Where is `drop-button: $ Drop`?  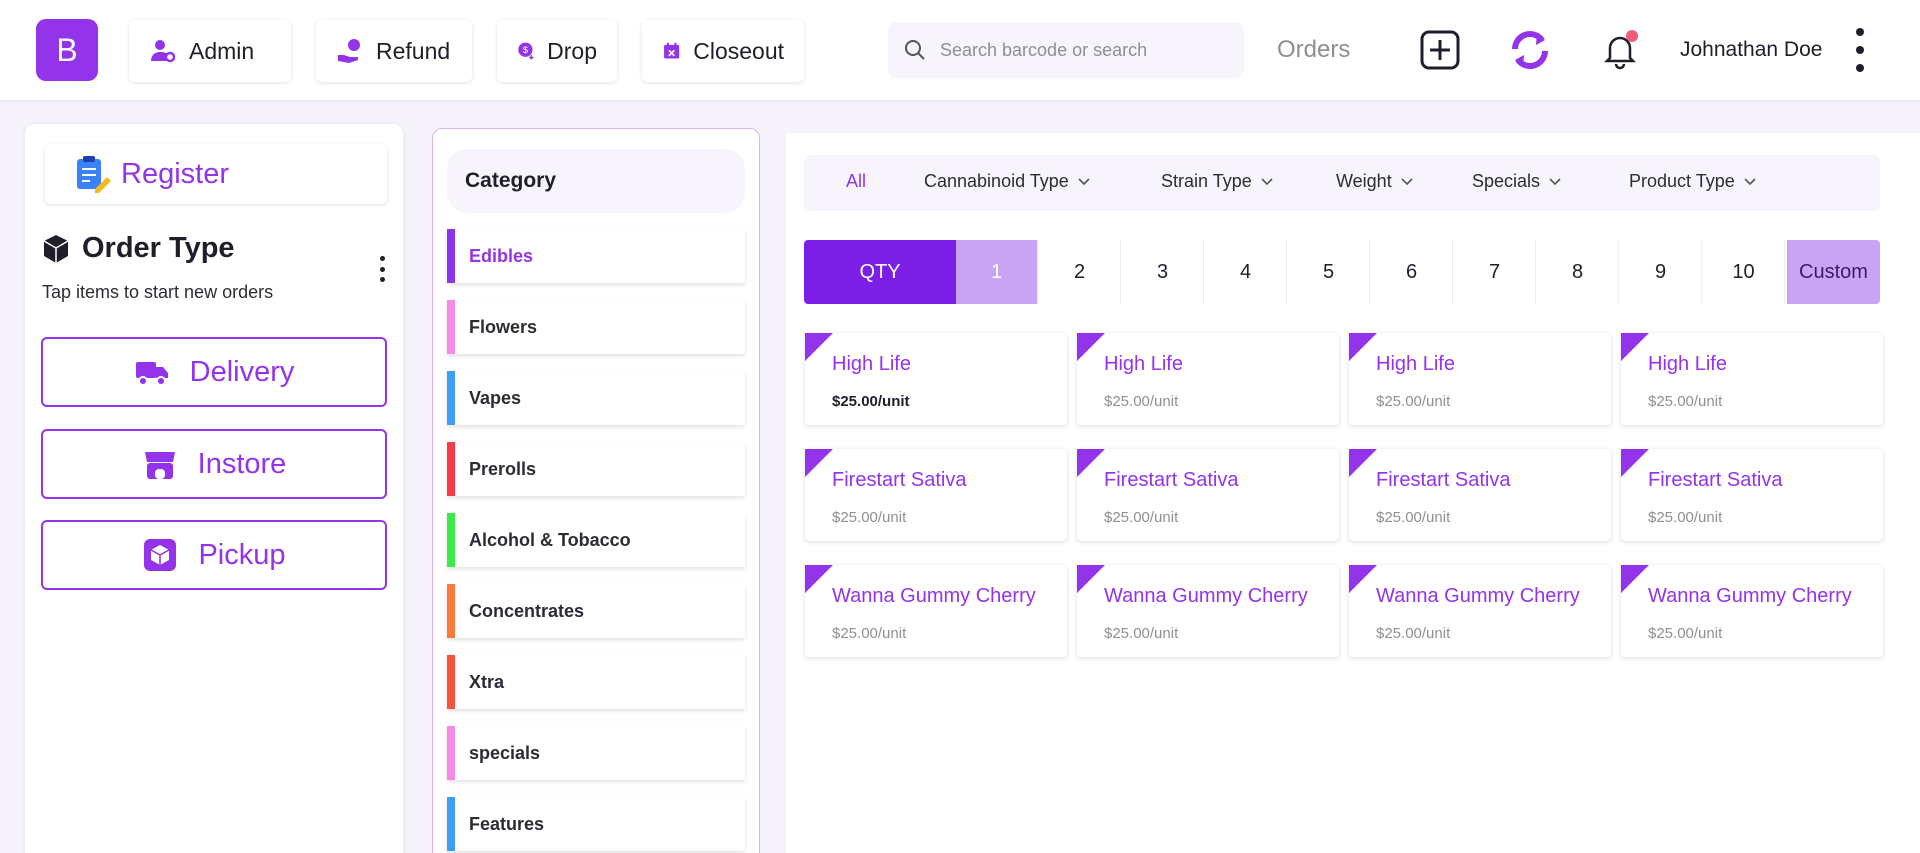 drop-button: $ Drop is located at coordinates (557, 51).